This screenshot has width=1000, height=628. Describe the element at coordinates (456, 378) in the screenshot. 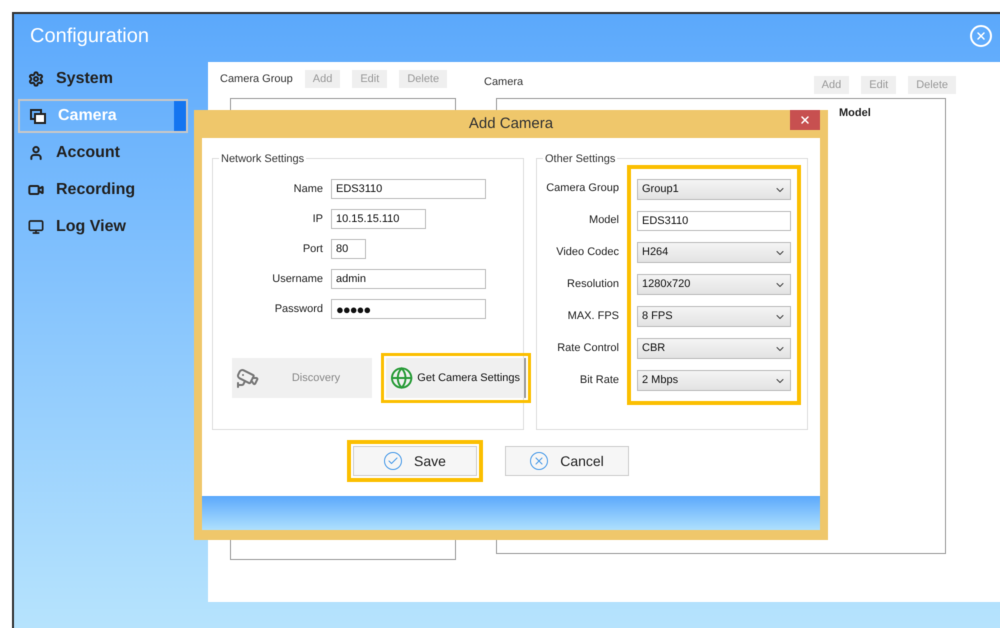

I see `action-button: Get Camera Settings` at that location.